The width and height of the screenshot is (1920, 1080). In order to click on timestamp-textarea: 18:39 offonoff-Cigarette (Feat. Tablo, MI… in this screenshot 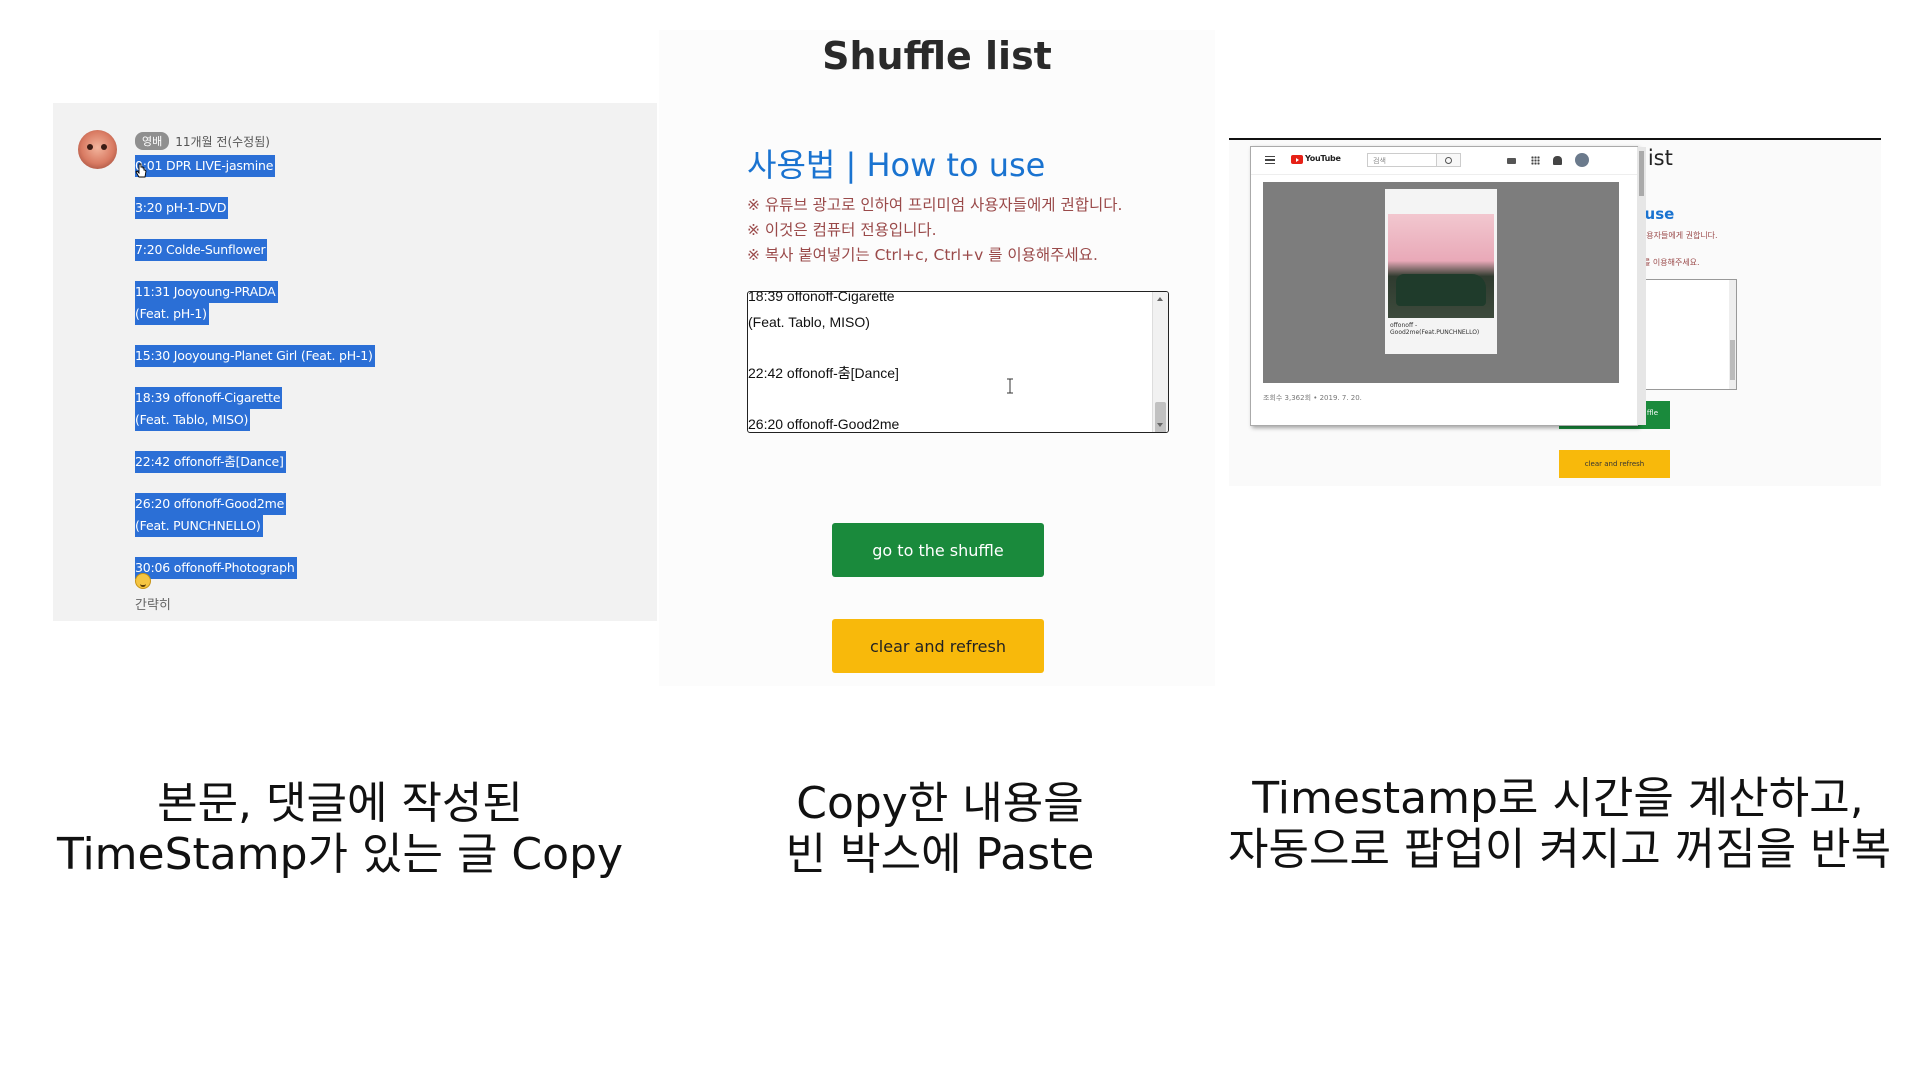, I will do `click(958, 362)`.